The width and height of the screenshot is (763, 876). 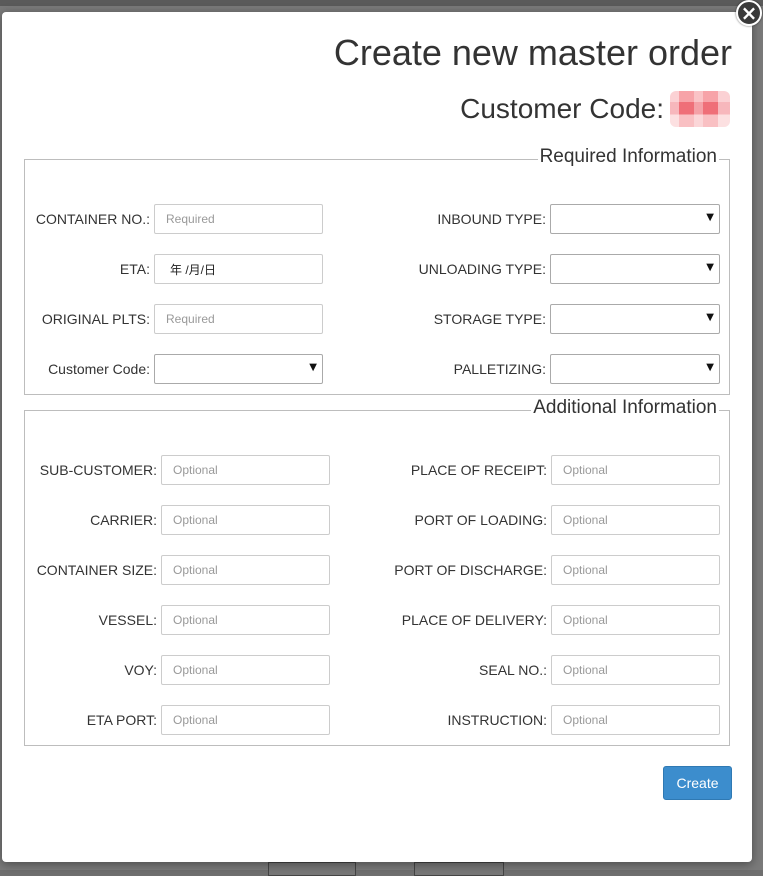 I want to click on place-of-receipt-input: Optional, so click(x=635, y=470).